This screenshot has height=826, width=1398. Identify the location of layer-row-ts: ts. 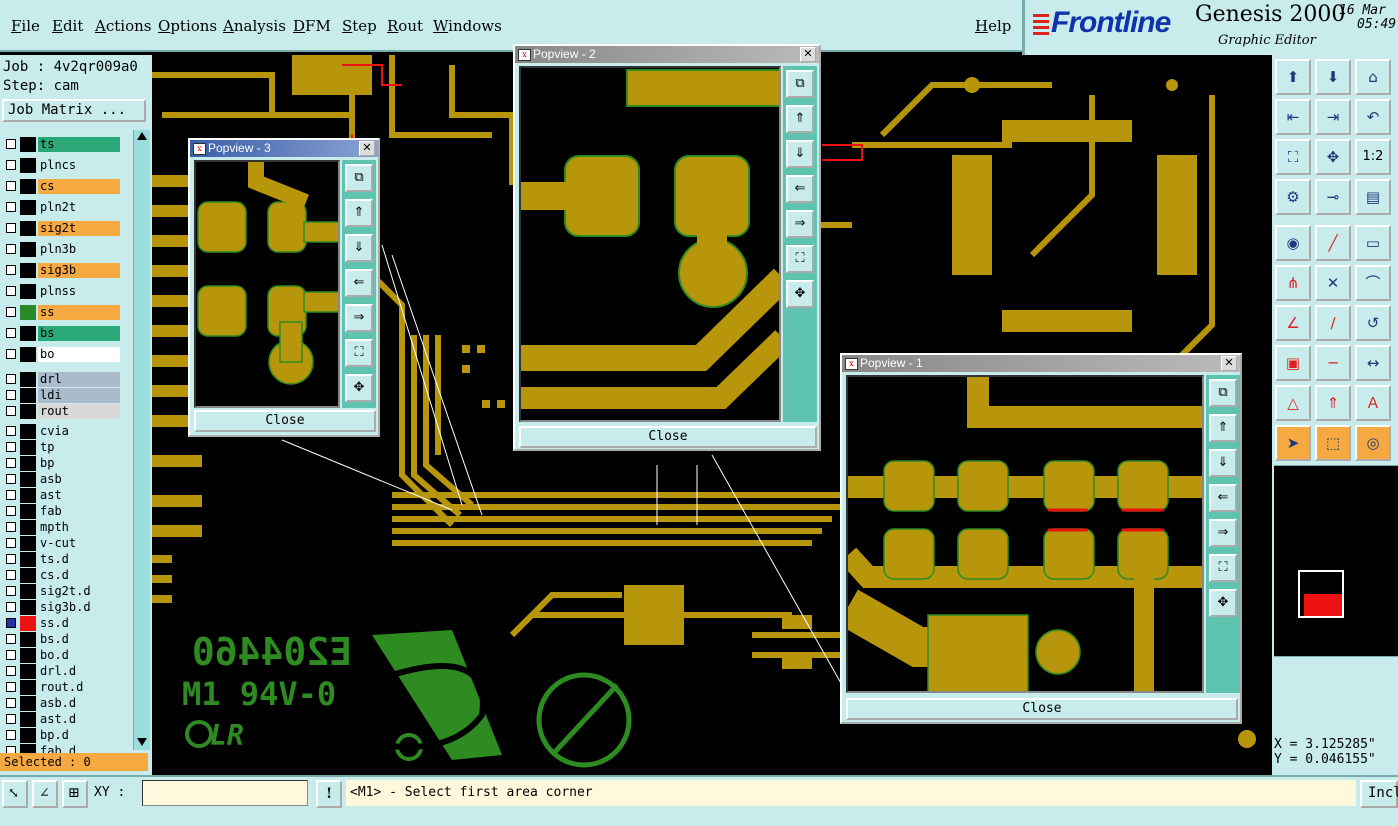
(61, 144).